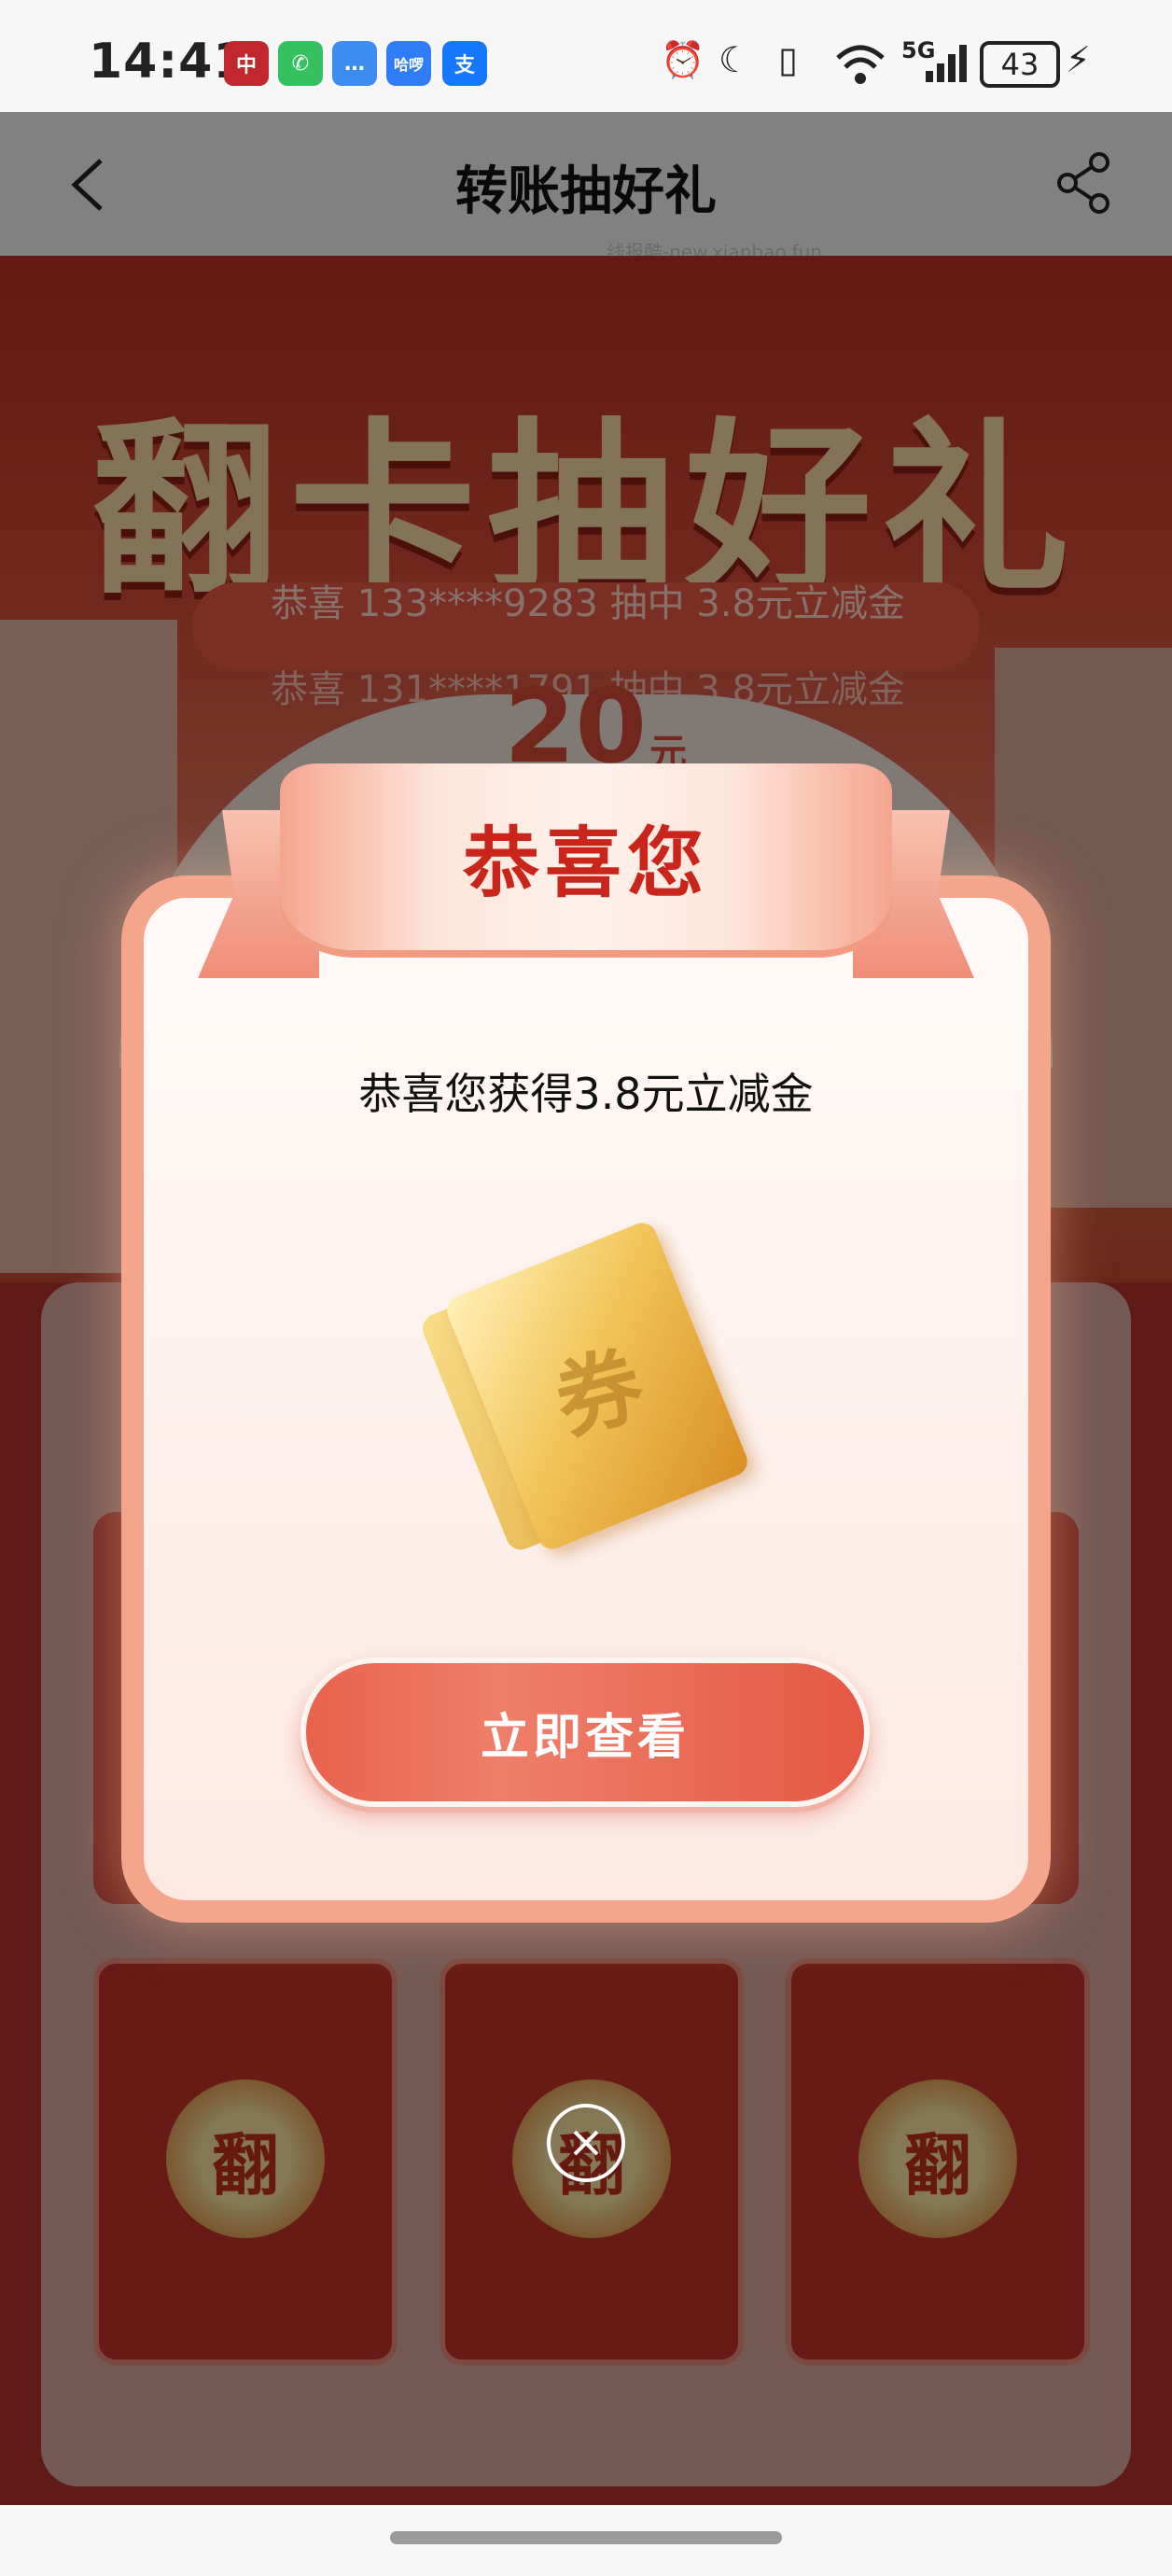 This screenshot has width=1172, height=2576. What do you see at coordinates (246, 63) in the screenshot?
I see `boc-icon: 中` at bounding box center [246, 63].